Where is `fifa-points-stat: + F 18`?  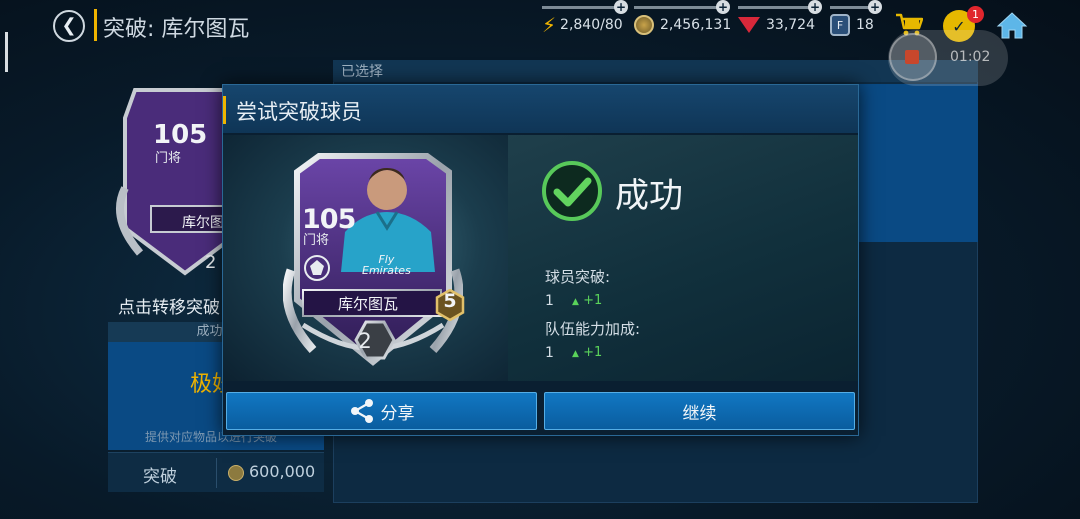
fifa-points-stat: + F 18 is located at coordinates (856, 21).